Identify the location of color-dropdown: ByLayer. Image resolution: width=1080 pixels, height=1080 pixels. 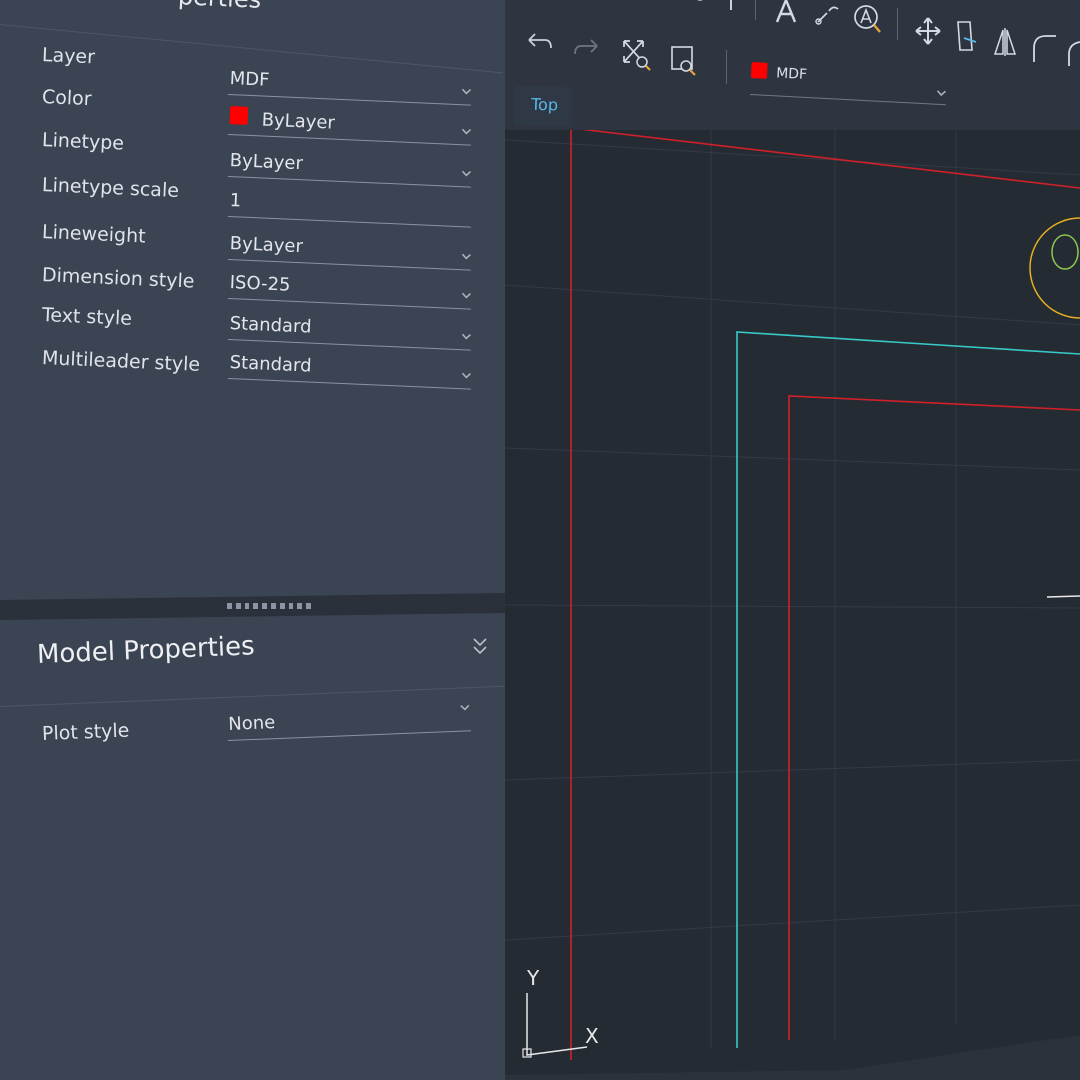
(350, 123).